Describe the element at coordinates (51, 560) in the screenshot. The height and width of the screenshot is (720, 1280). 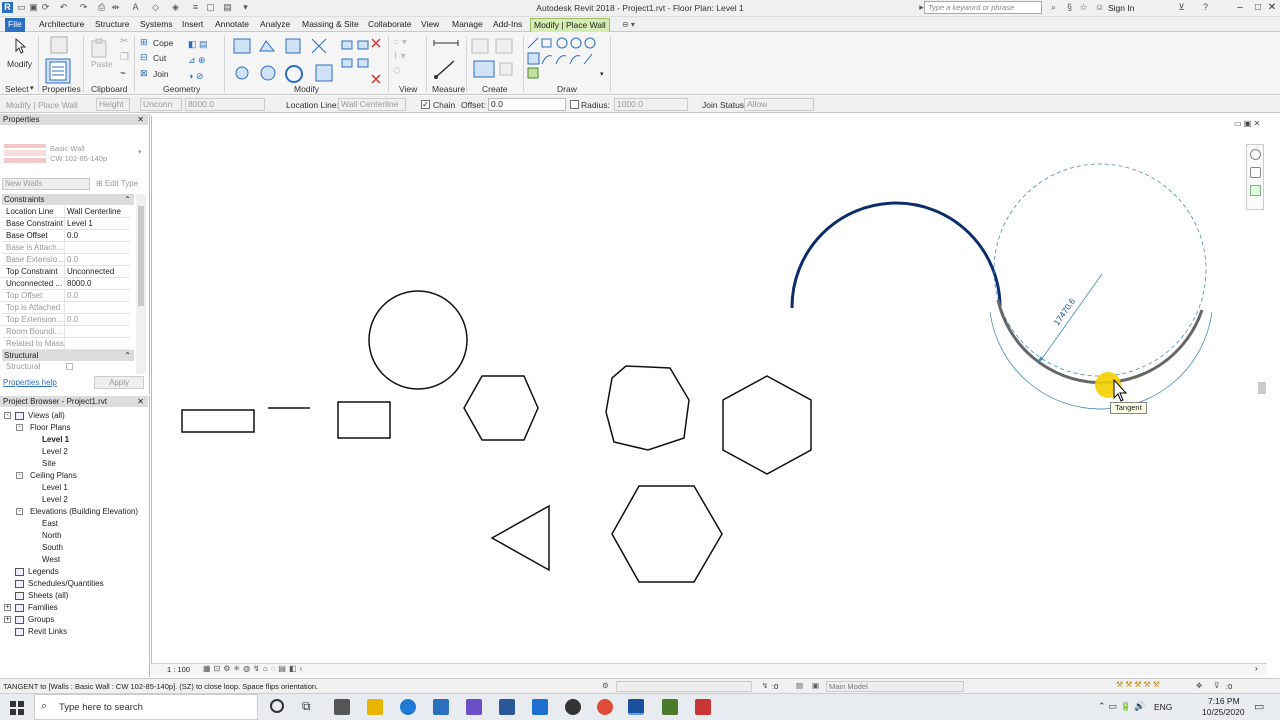
I see `tree-item: West` at that location.